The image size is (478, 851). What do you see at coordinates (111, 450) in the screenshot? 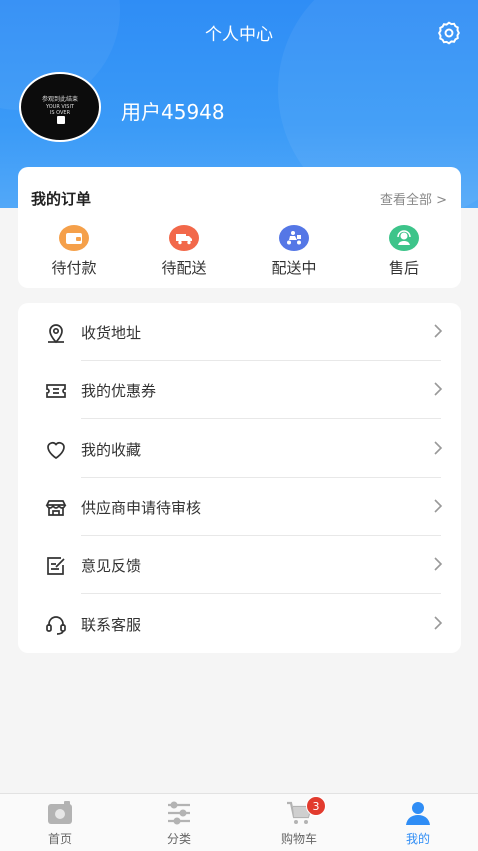
I see `menu-item-label: 我的收藏` at bounding box center [111, 450].